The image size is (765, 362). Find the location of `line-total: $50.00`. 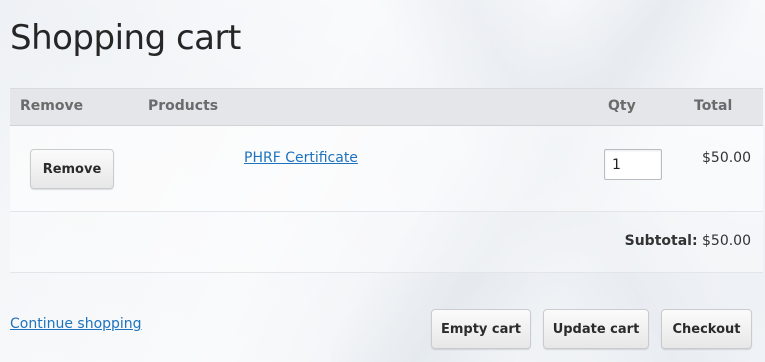

line-total: $50.00 is located at coordinates (726, 158).